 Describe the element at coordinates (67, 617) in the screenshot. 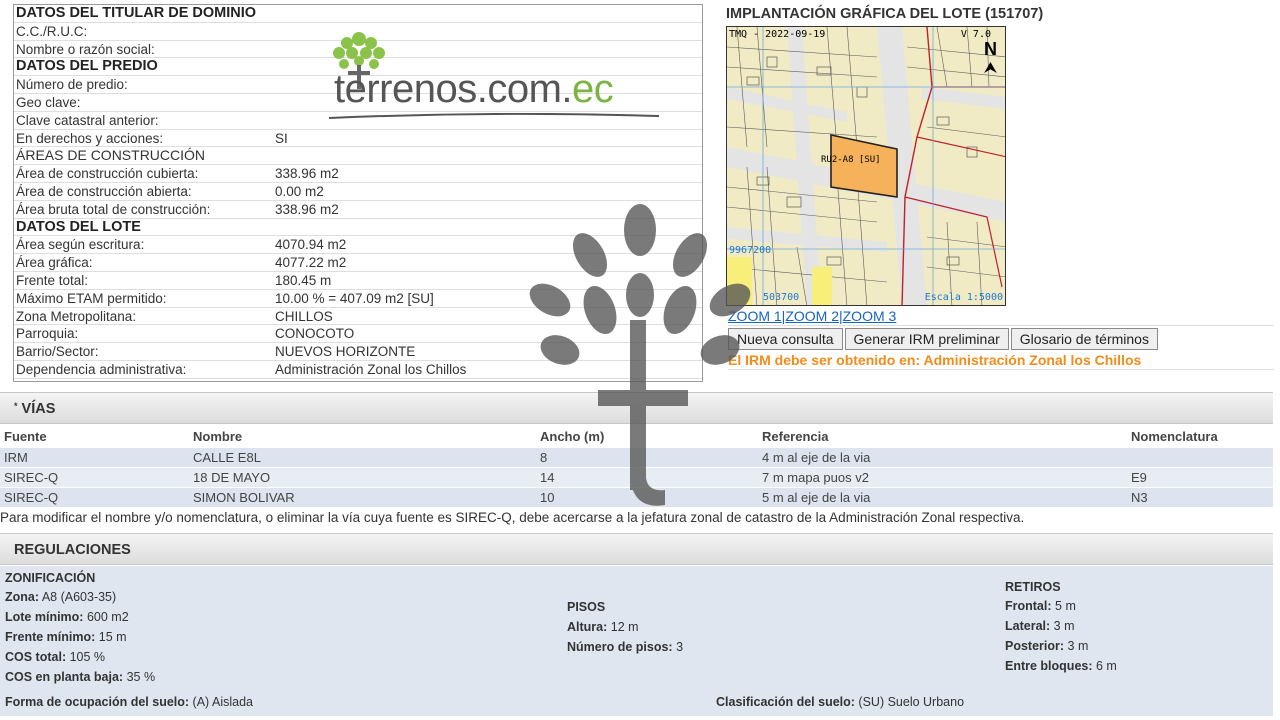

I see `zonificacion-lote-minimo: Lote mínimo: 600 m2` at that location.